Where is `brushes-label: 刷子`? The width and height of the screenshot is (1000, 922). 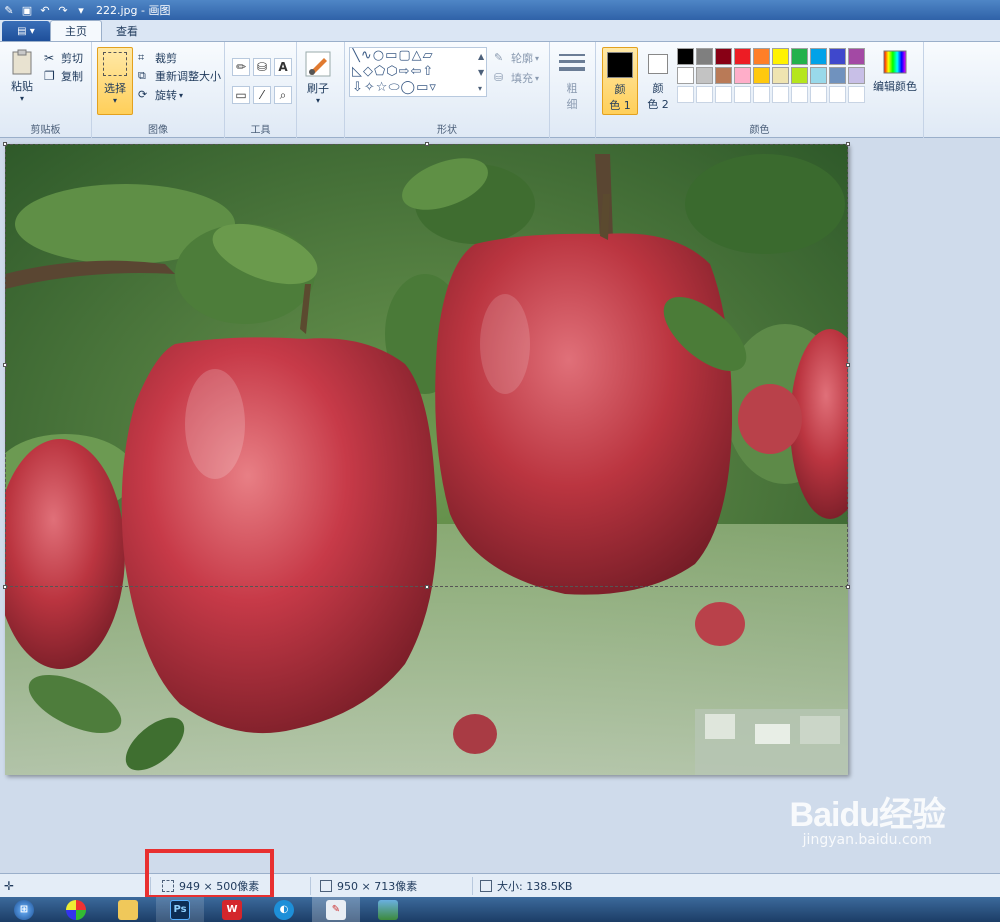 brushes-label: 刷子 is located at coordinates (318, 88).